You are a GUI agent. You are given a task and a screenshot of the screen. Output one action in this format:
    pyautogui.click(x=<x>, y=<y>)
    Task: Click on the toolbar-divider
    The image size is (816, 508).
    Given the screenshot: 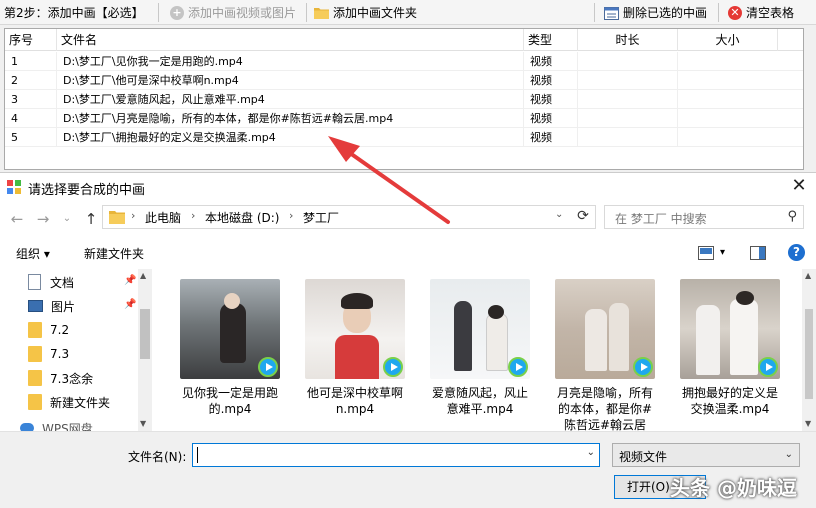 What is the action you would take?
    pyautogui.click(x=306, y=12)
    